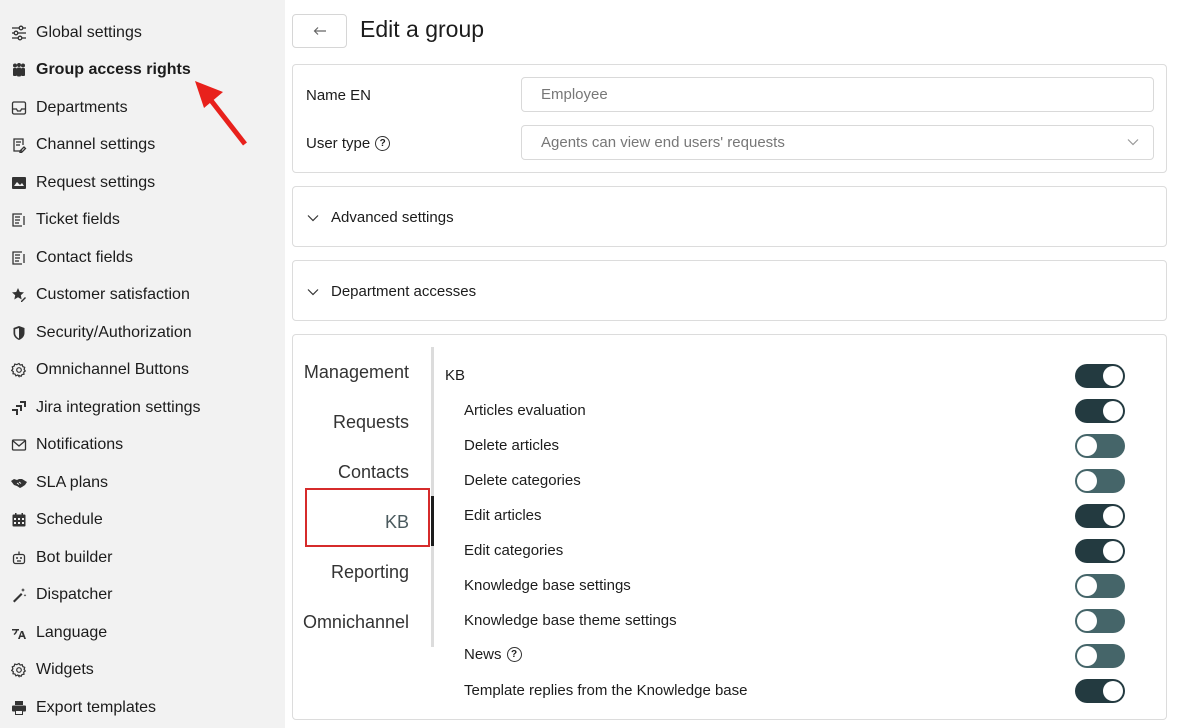  What do you see at coordinates (371, 422) in the screenshot?
I see `tab-requests: Requests` at bounding box center [371, 422].